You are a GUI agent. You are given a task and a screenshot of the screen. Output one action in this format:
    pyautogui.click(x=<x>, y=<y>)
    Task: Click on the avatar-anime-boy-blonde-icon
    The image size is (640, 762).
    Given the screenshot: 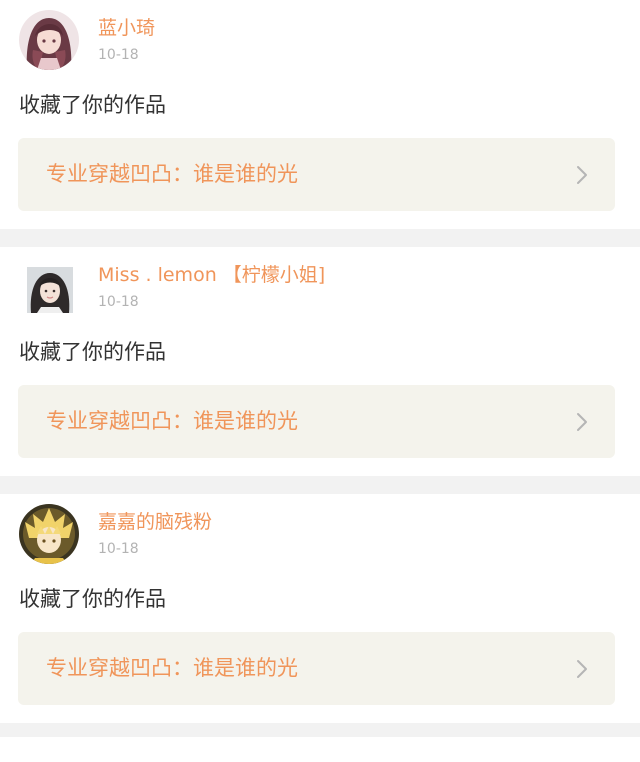 What is the action you would take?
    pyautogui.click(x=49, y=534)
    